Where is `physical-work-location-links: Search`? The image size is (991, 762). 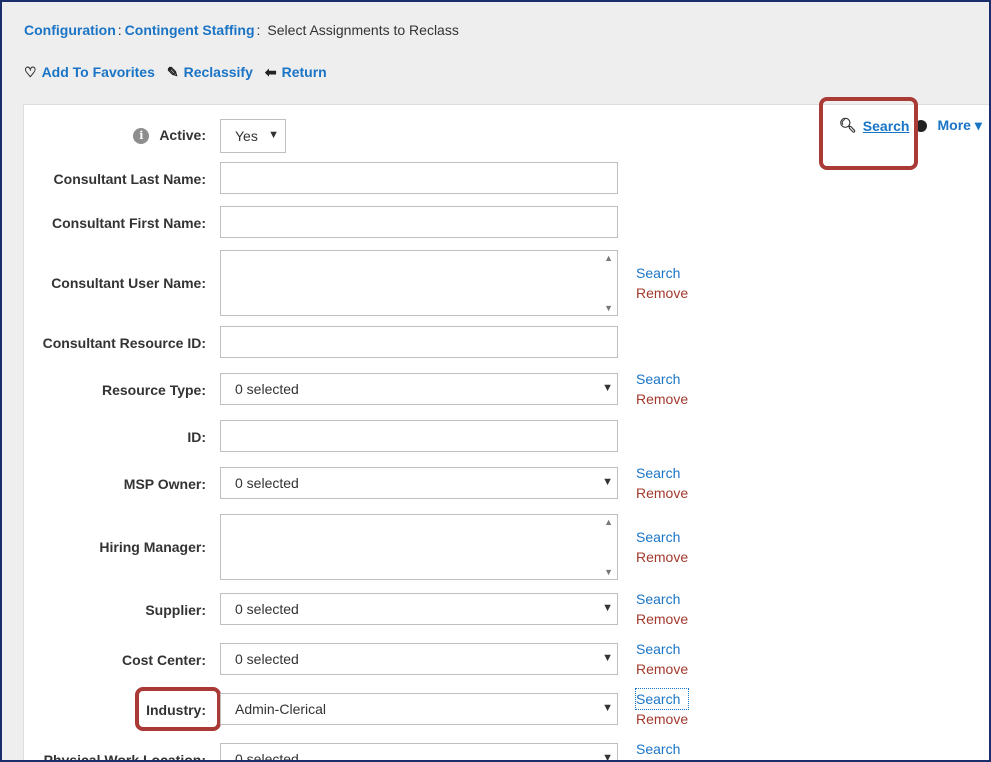
physical-work-location-links: Search is located at coordinates (658, 749).